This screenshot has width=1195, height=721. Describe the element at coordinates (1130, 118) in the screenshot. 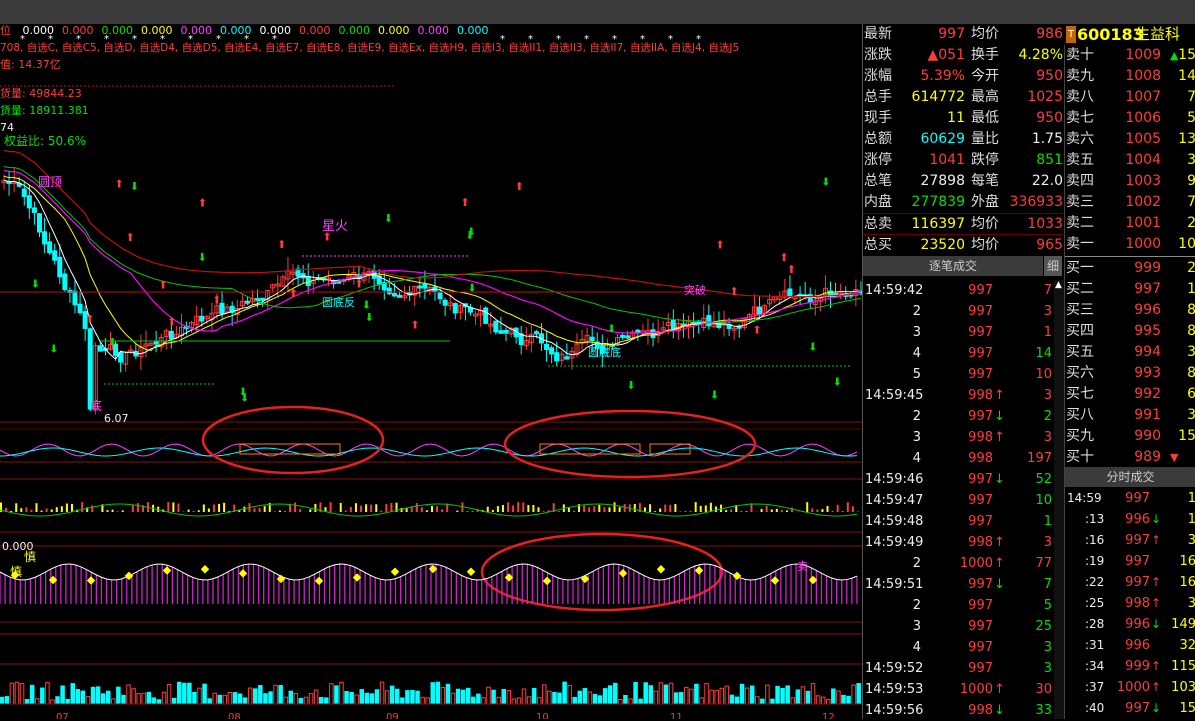

I see `ask-row: 卖七10065` at that location.